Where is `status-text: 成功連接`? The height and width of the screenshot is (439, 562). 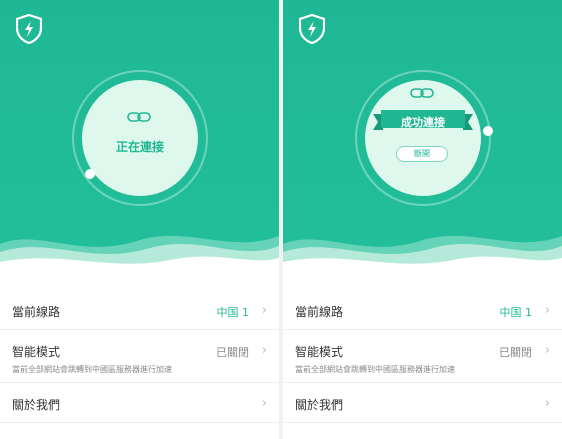 status-text: 成功連接 is located at coordinates (423, 122).